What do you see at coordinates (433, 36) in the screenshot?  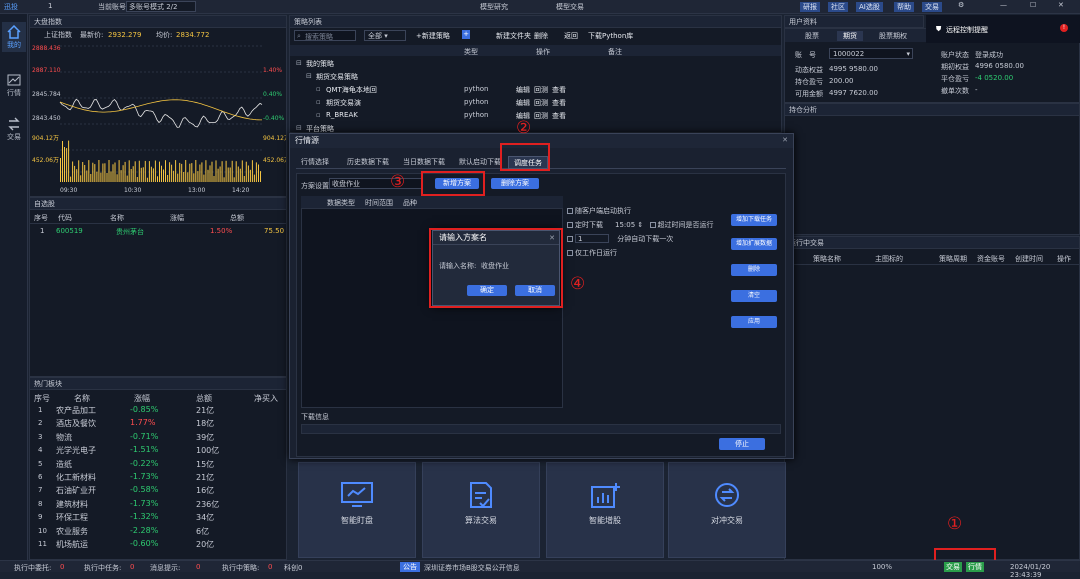 I see `strategy-toolbar-button: +新建策略` at bounding box center [433, 36].